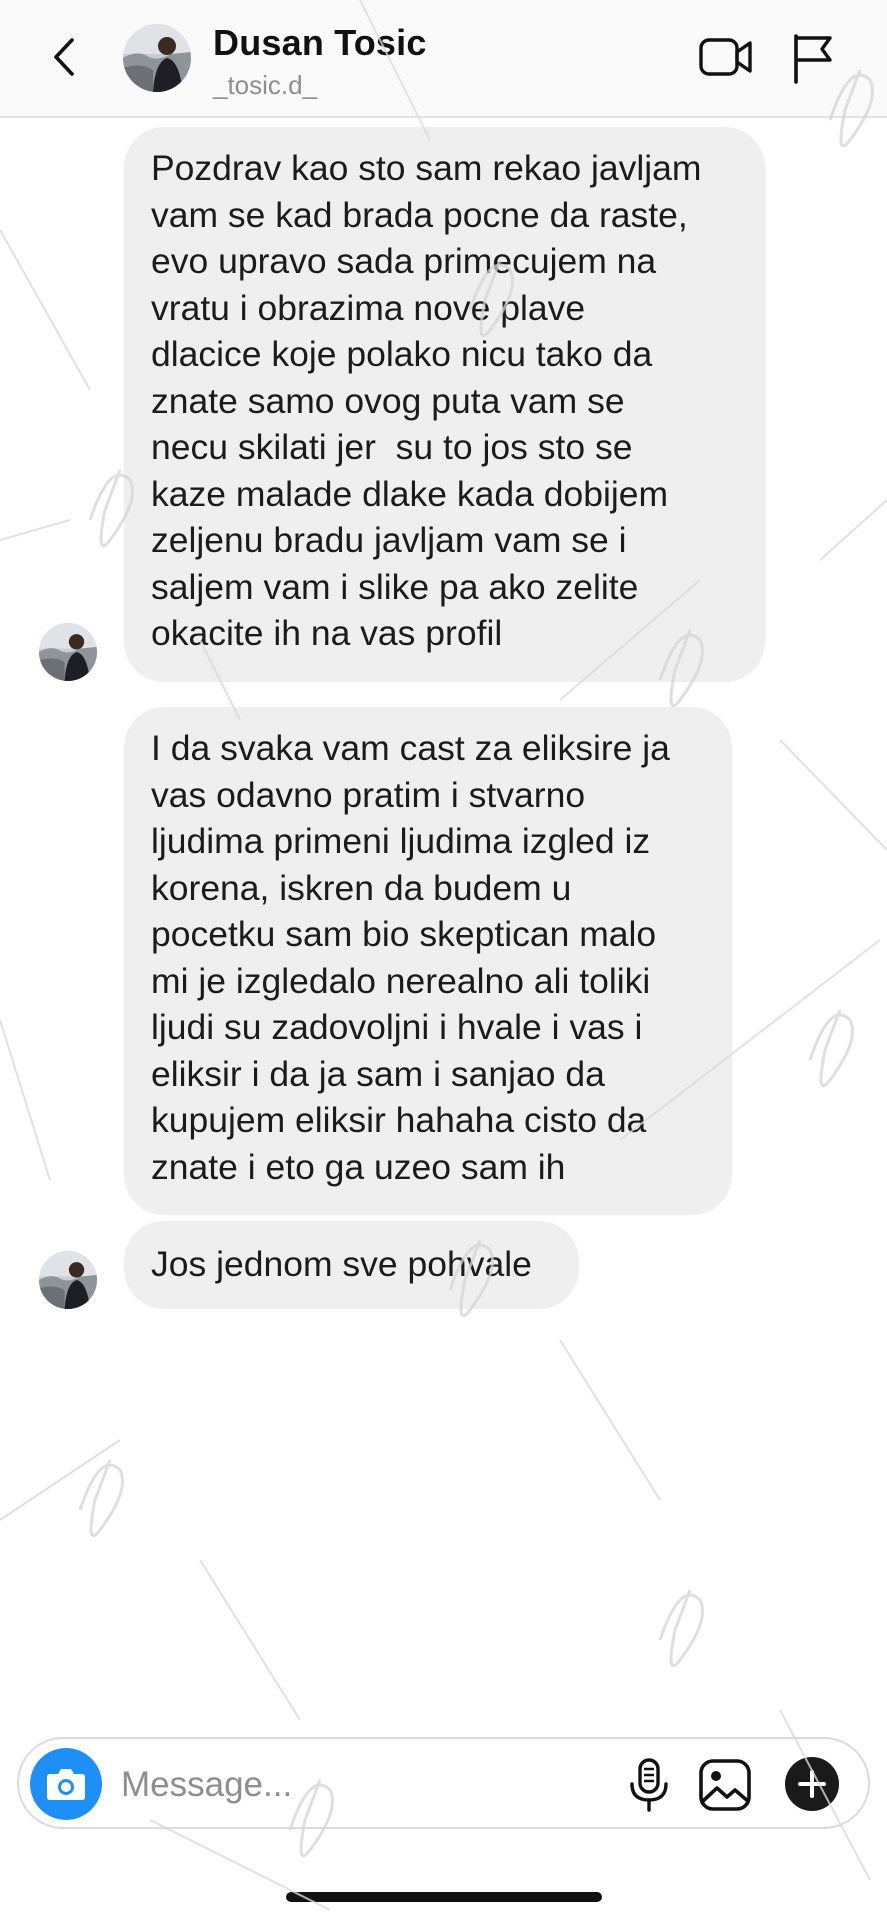 This screenshot has width=887, height=1920. Describe the element at coordinates (389, 540) in the screenshot. I see `message-line: zeljenu bradu javljam vam se i` at that location.